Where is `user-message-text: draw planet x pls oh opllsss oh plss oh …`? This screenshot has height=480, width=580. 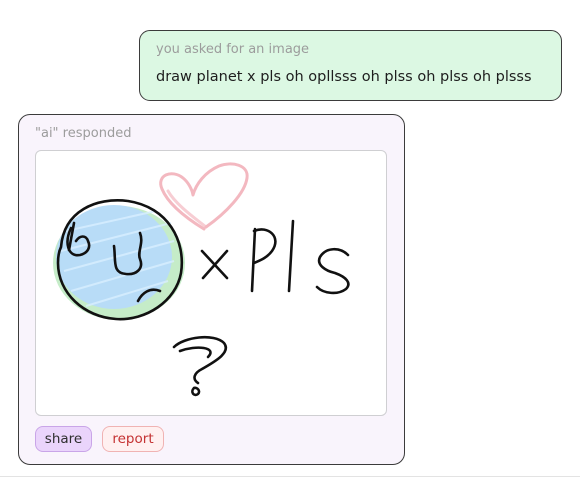
user-message-text: draw planet x pls oh opllsss oh plss oh … is located at coordinates (344, 77).